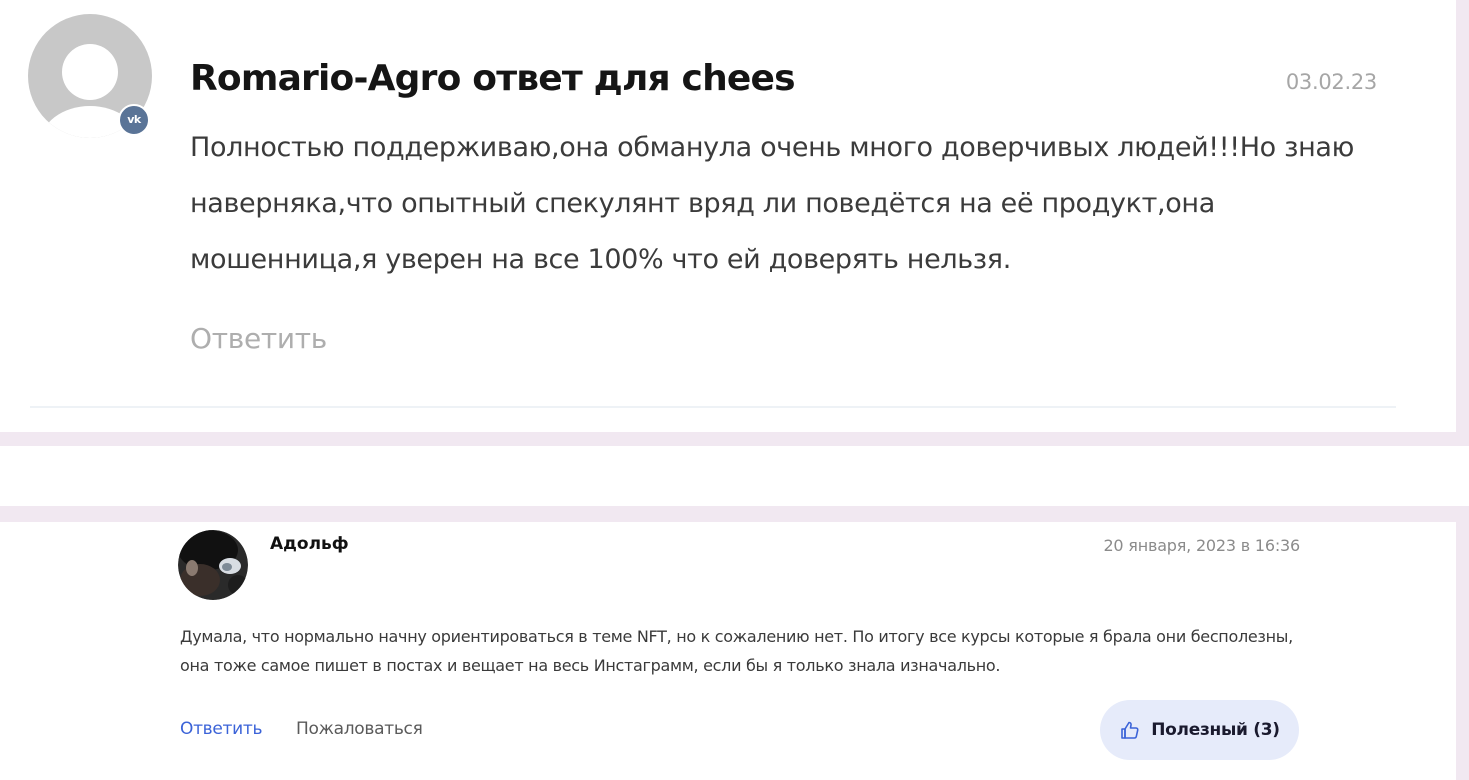 The width and height of the screenshot is (1469, 780). I want to click on thumbs-up-icon, so click(1130, 730).